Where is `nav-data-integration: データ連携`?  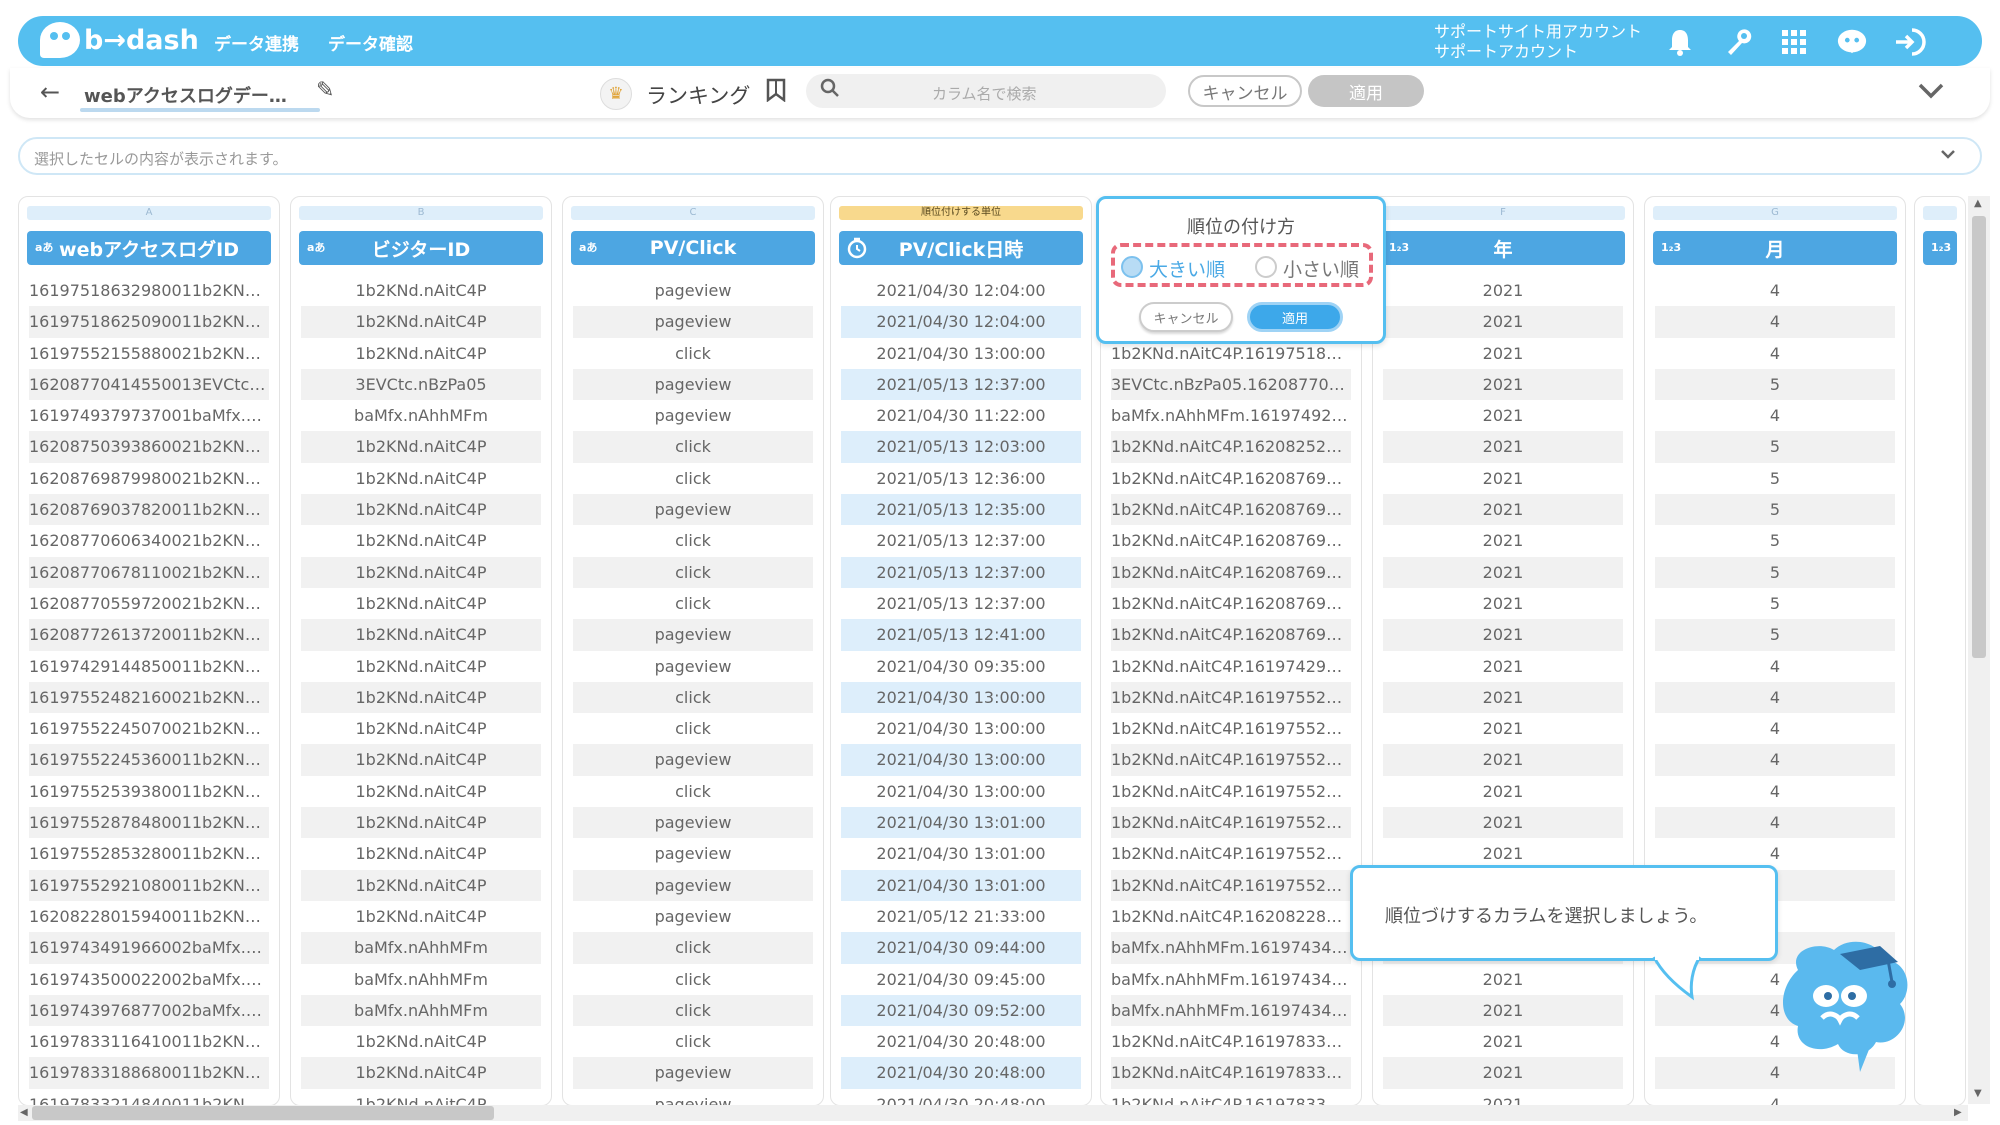 nav-data-integration: データ連携 is located at coordinates (256, 42).